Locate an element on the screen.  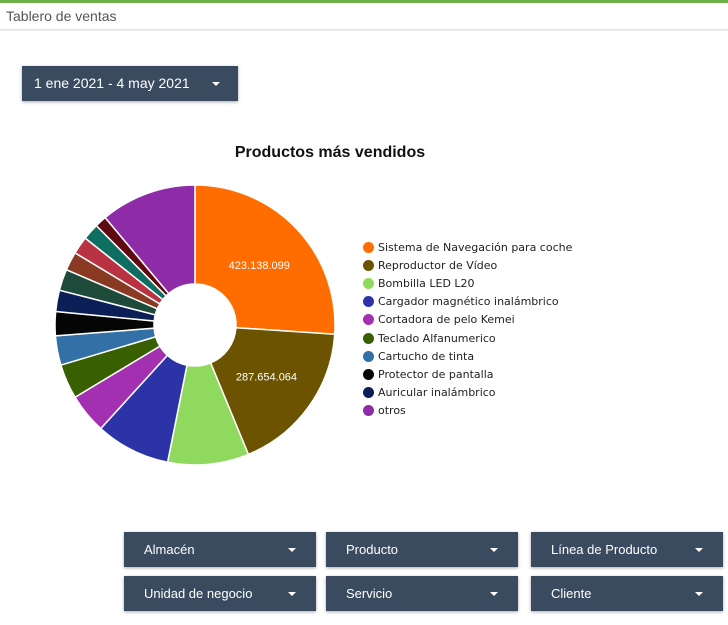
legend-item: Cortadora de pelo Kemei is located at coordinates (467, 320).